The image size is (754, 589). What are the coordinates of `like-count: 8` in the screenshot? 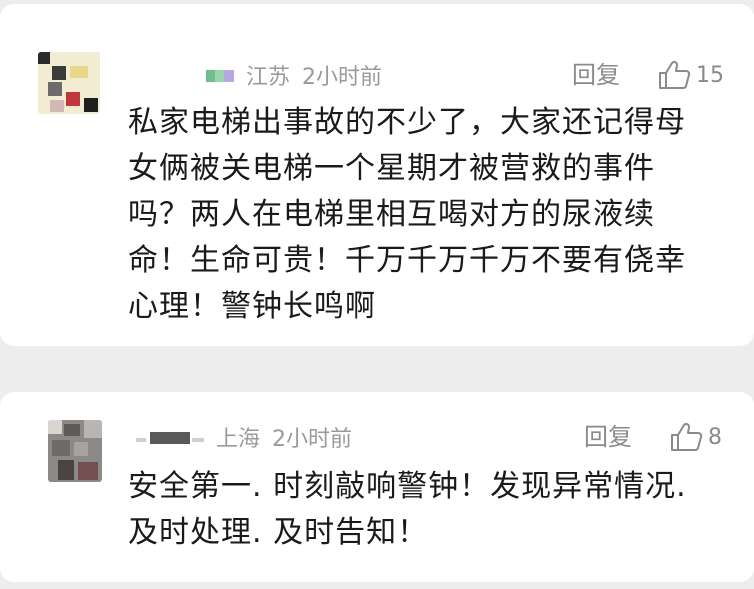 It's located at (715, 437).